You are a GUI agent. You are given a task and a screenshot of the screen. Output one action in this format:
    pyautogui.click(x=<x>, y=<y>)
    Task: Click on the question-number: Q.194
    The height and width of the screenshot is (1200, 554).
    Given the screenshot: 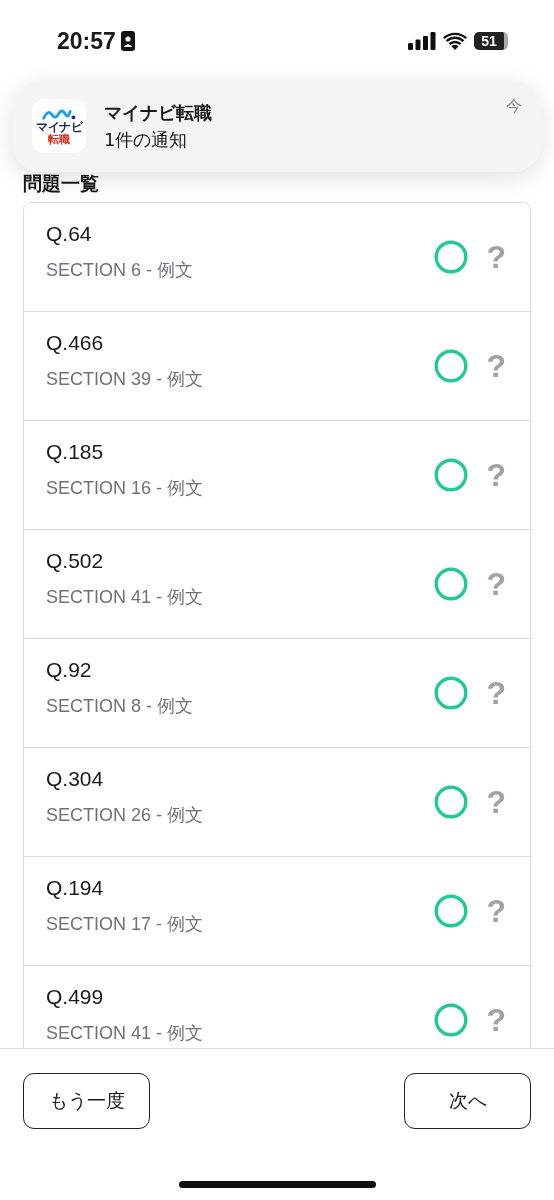 What is the action you would take?
    pyautogui.click(x=75, y=888)
    